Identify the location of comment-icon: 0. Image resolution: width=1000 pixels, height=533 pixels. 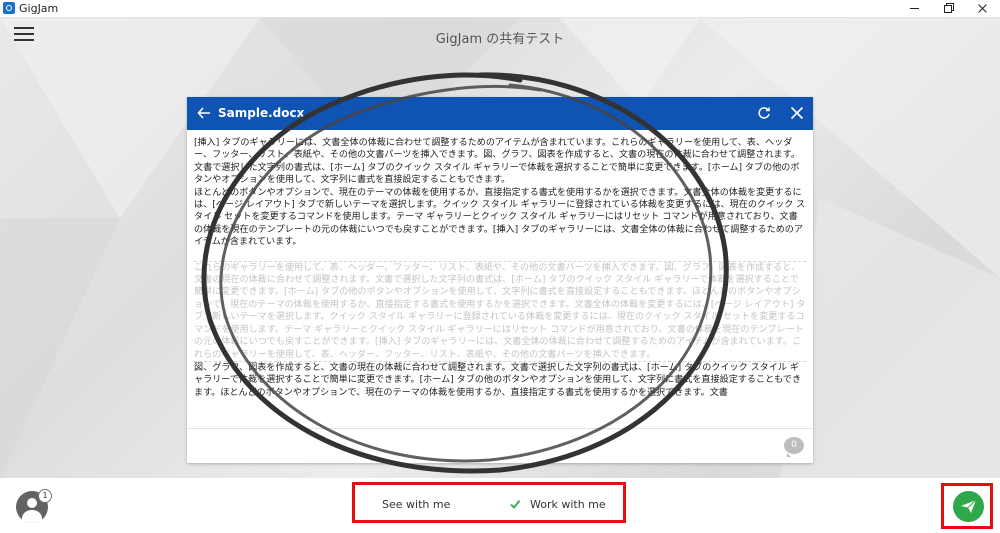
(794, 447).